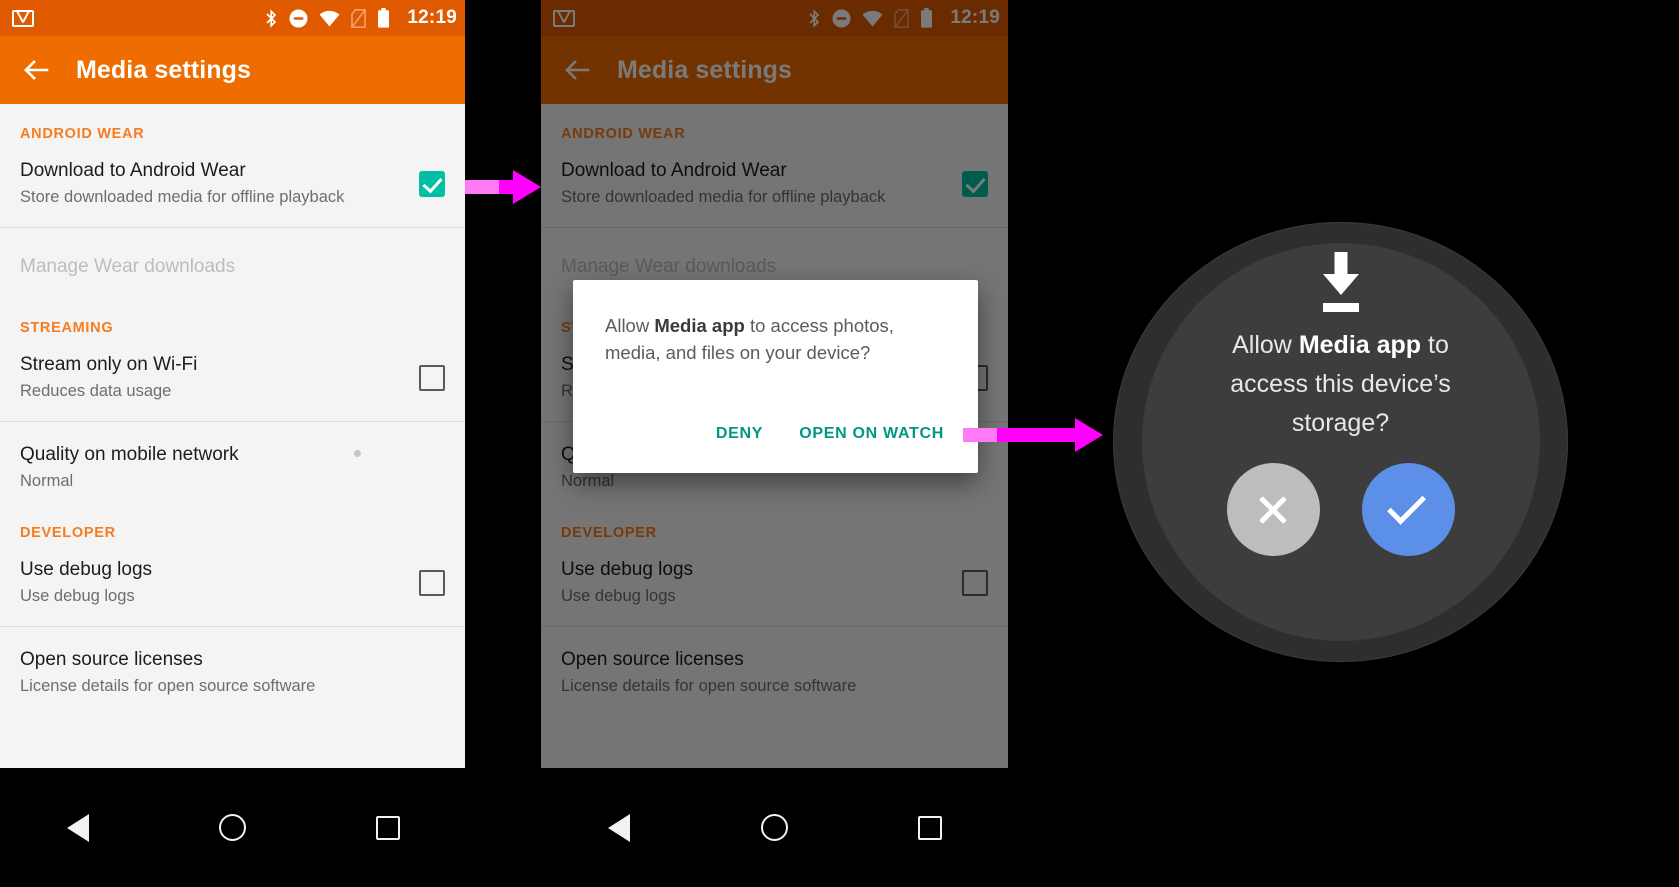 This screenshot has height=887, width=1679. I want to click on list-item-text: Quality on mobile network Normal, so click(232, 467).